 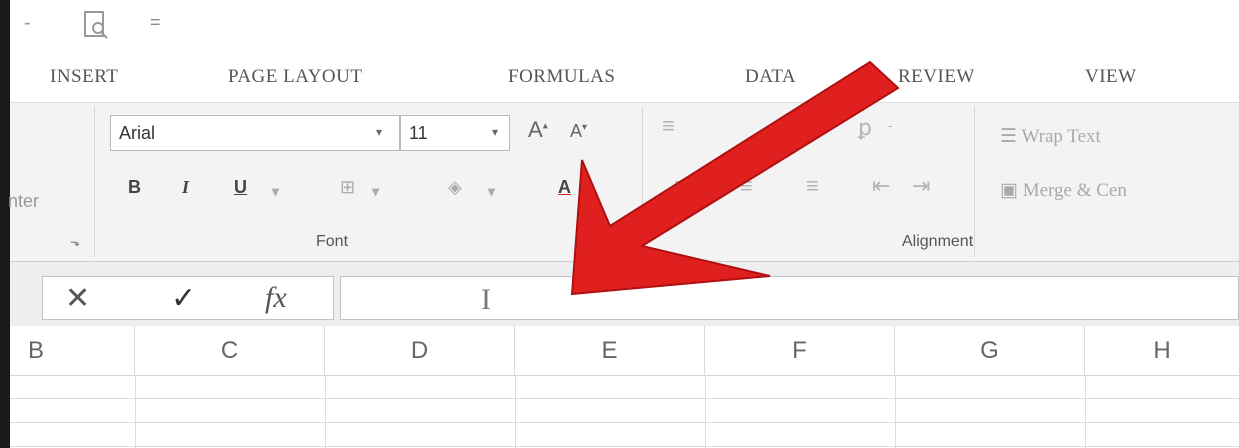 What do you see at coordinates (561, 77) in the screenshot?
I see `tab-formulas: FORMULAS` at bounding box center [561, 77].